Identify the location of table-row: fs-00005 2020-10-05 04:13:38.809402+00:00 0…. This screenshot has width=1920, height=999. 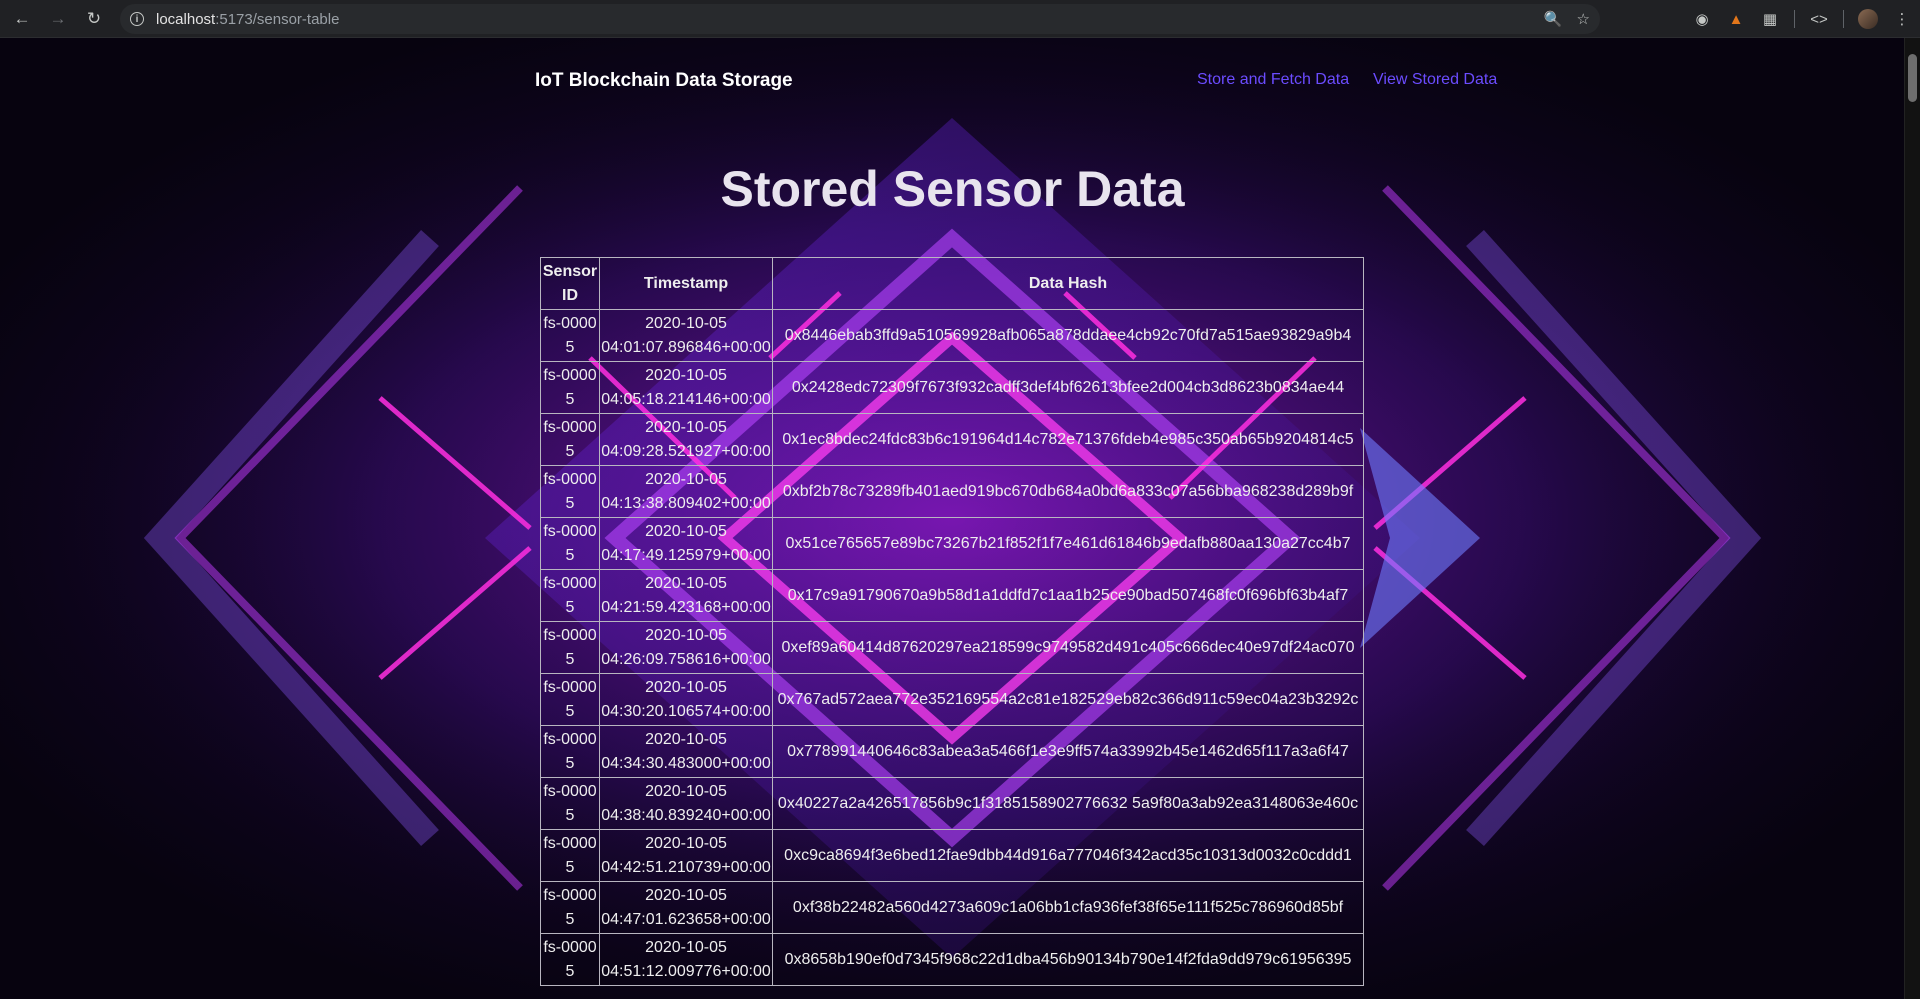
(952, 491).